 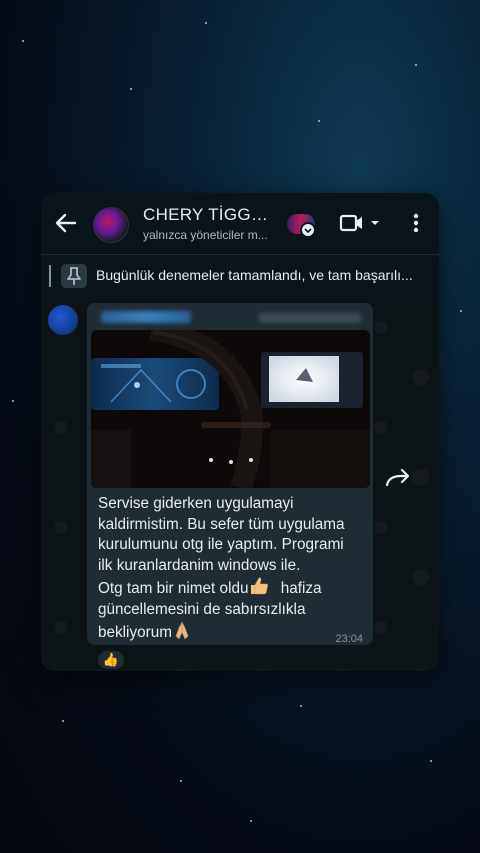 What do you see at coordinates (310, 318) in the screenshot?
I see `sender-phone-redacted` at bounding box center [310, 318].